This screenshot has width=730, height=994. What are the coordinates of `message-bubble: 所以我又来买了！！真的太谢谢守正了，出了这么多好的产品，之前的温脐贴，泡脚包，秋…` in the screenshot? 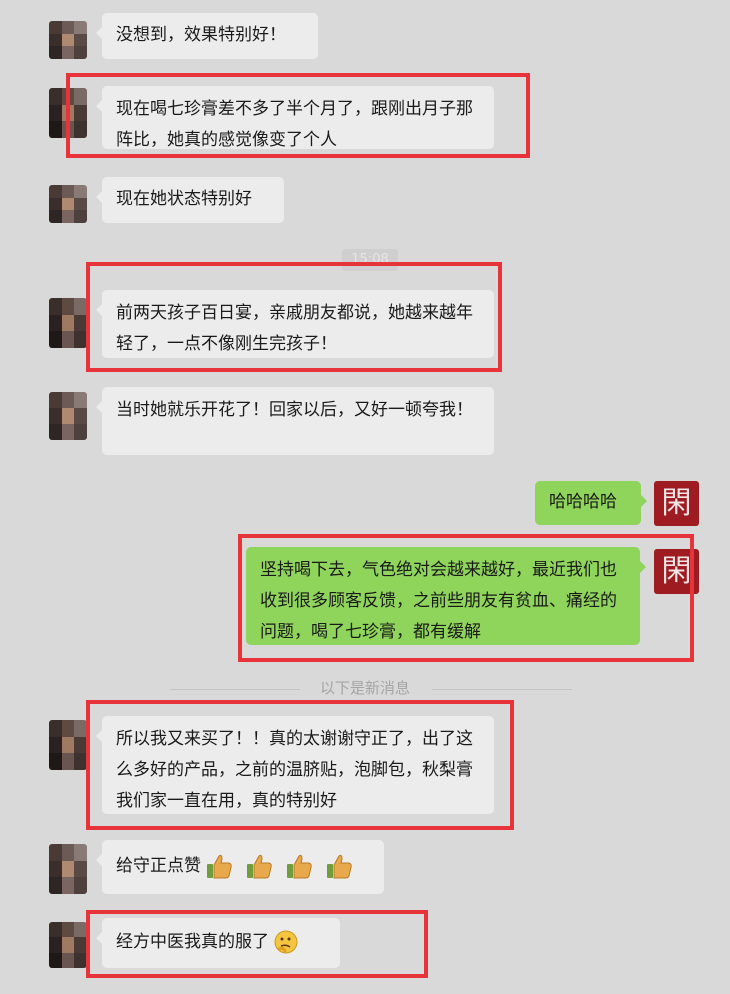 It's located at (295, 765).